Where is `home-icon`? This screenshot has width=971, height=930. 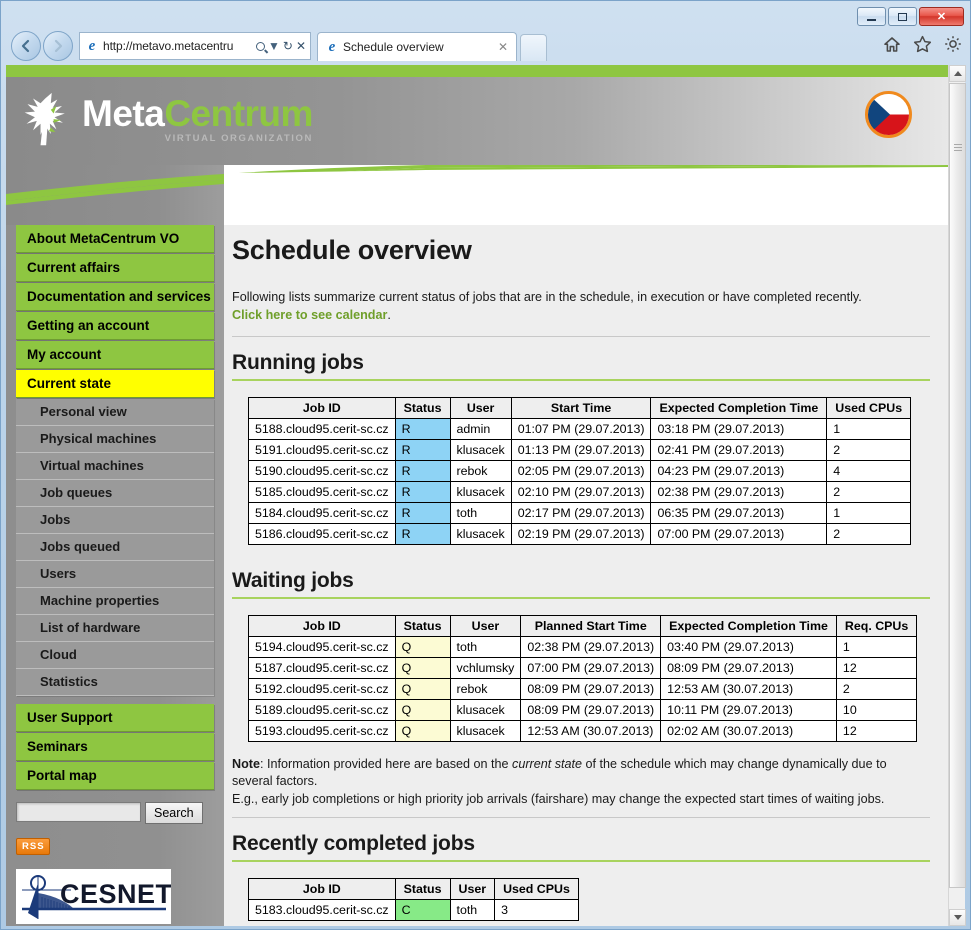 home-icon is located at coordinates (892, 44).